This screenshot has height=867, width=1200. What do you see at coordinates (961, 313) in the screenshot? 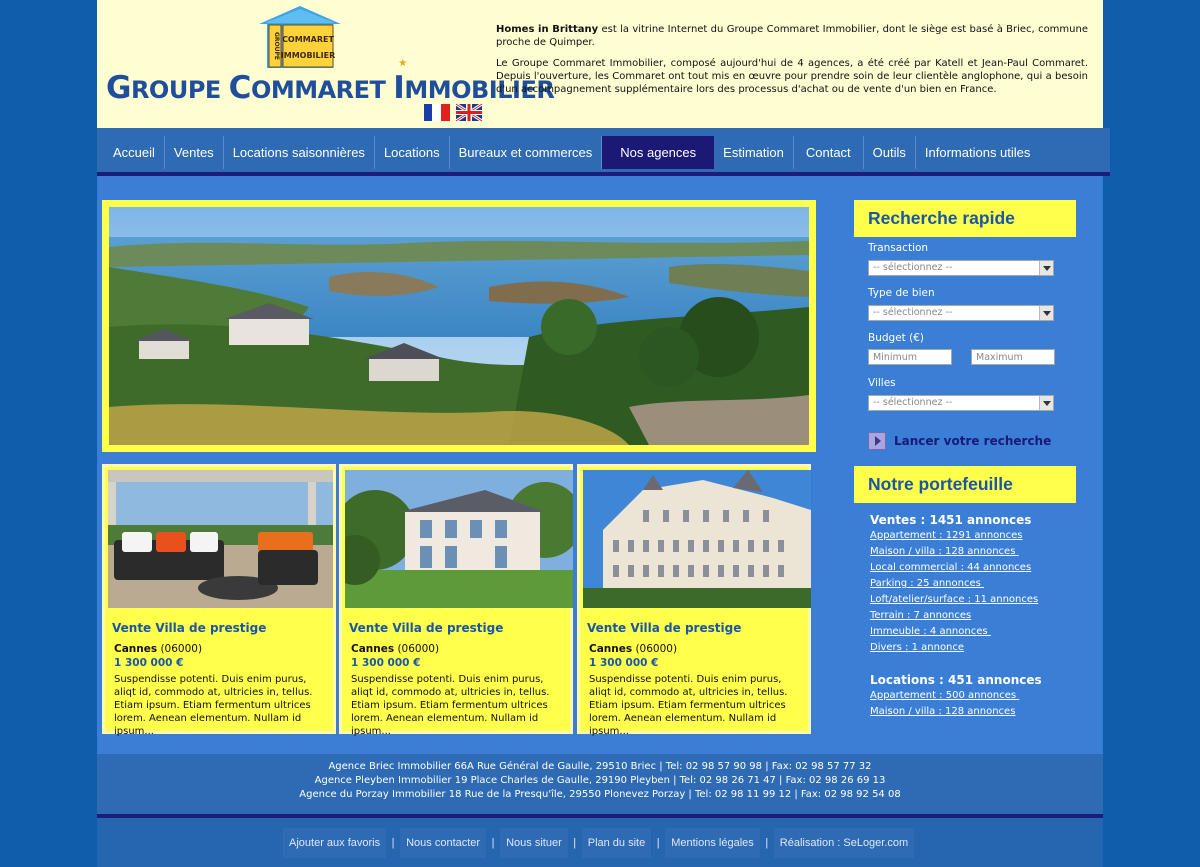
I see `property-type-select: -- sélectionnez --` at bounding box center [961, 313].